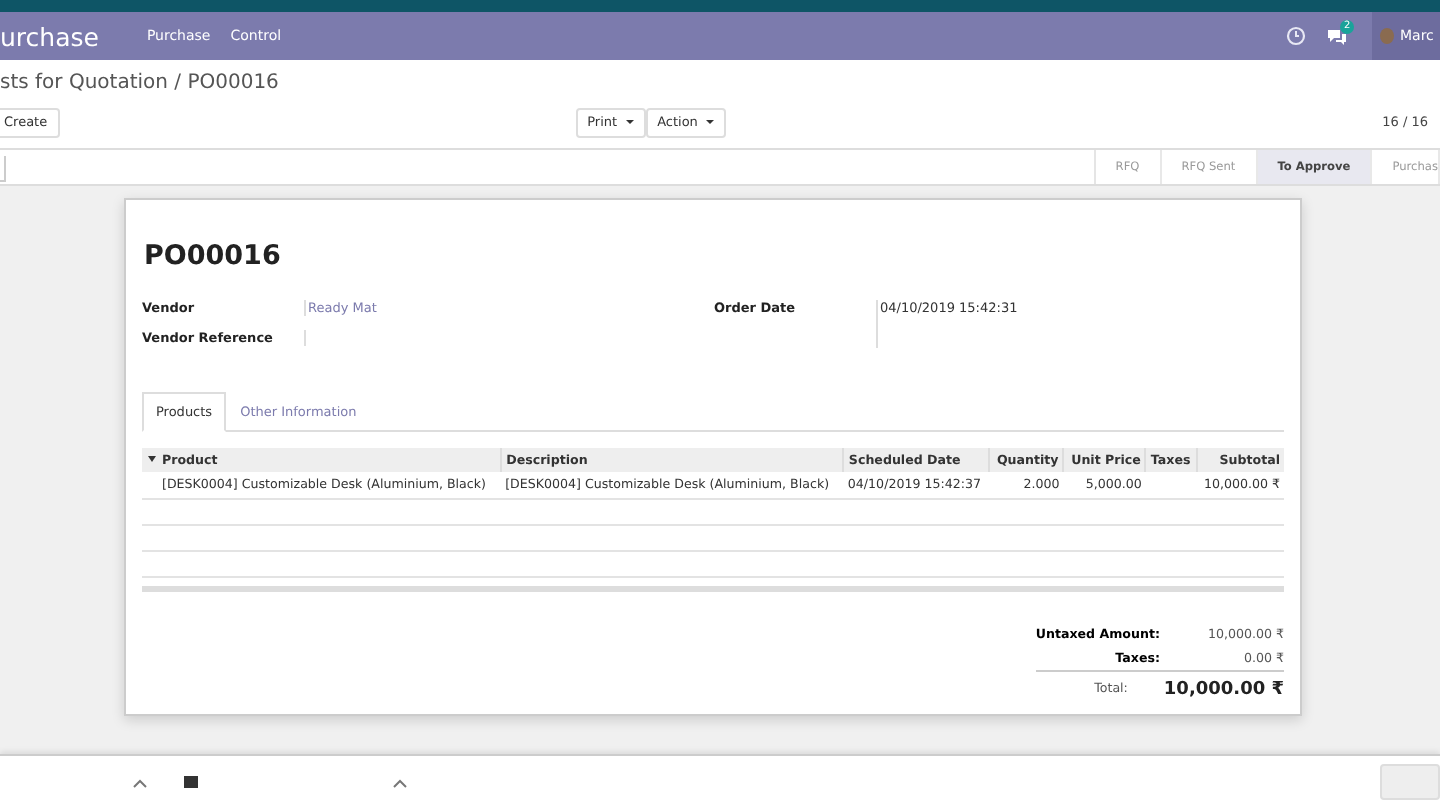 The image size is (1440, 808). Describe the element at coordinates (152, 458) in the screenshot. I see `sort-icon` at that location.